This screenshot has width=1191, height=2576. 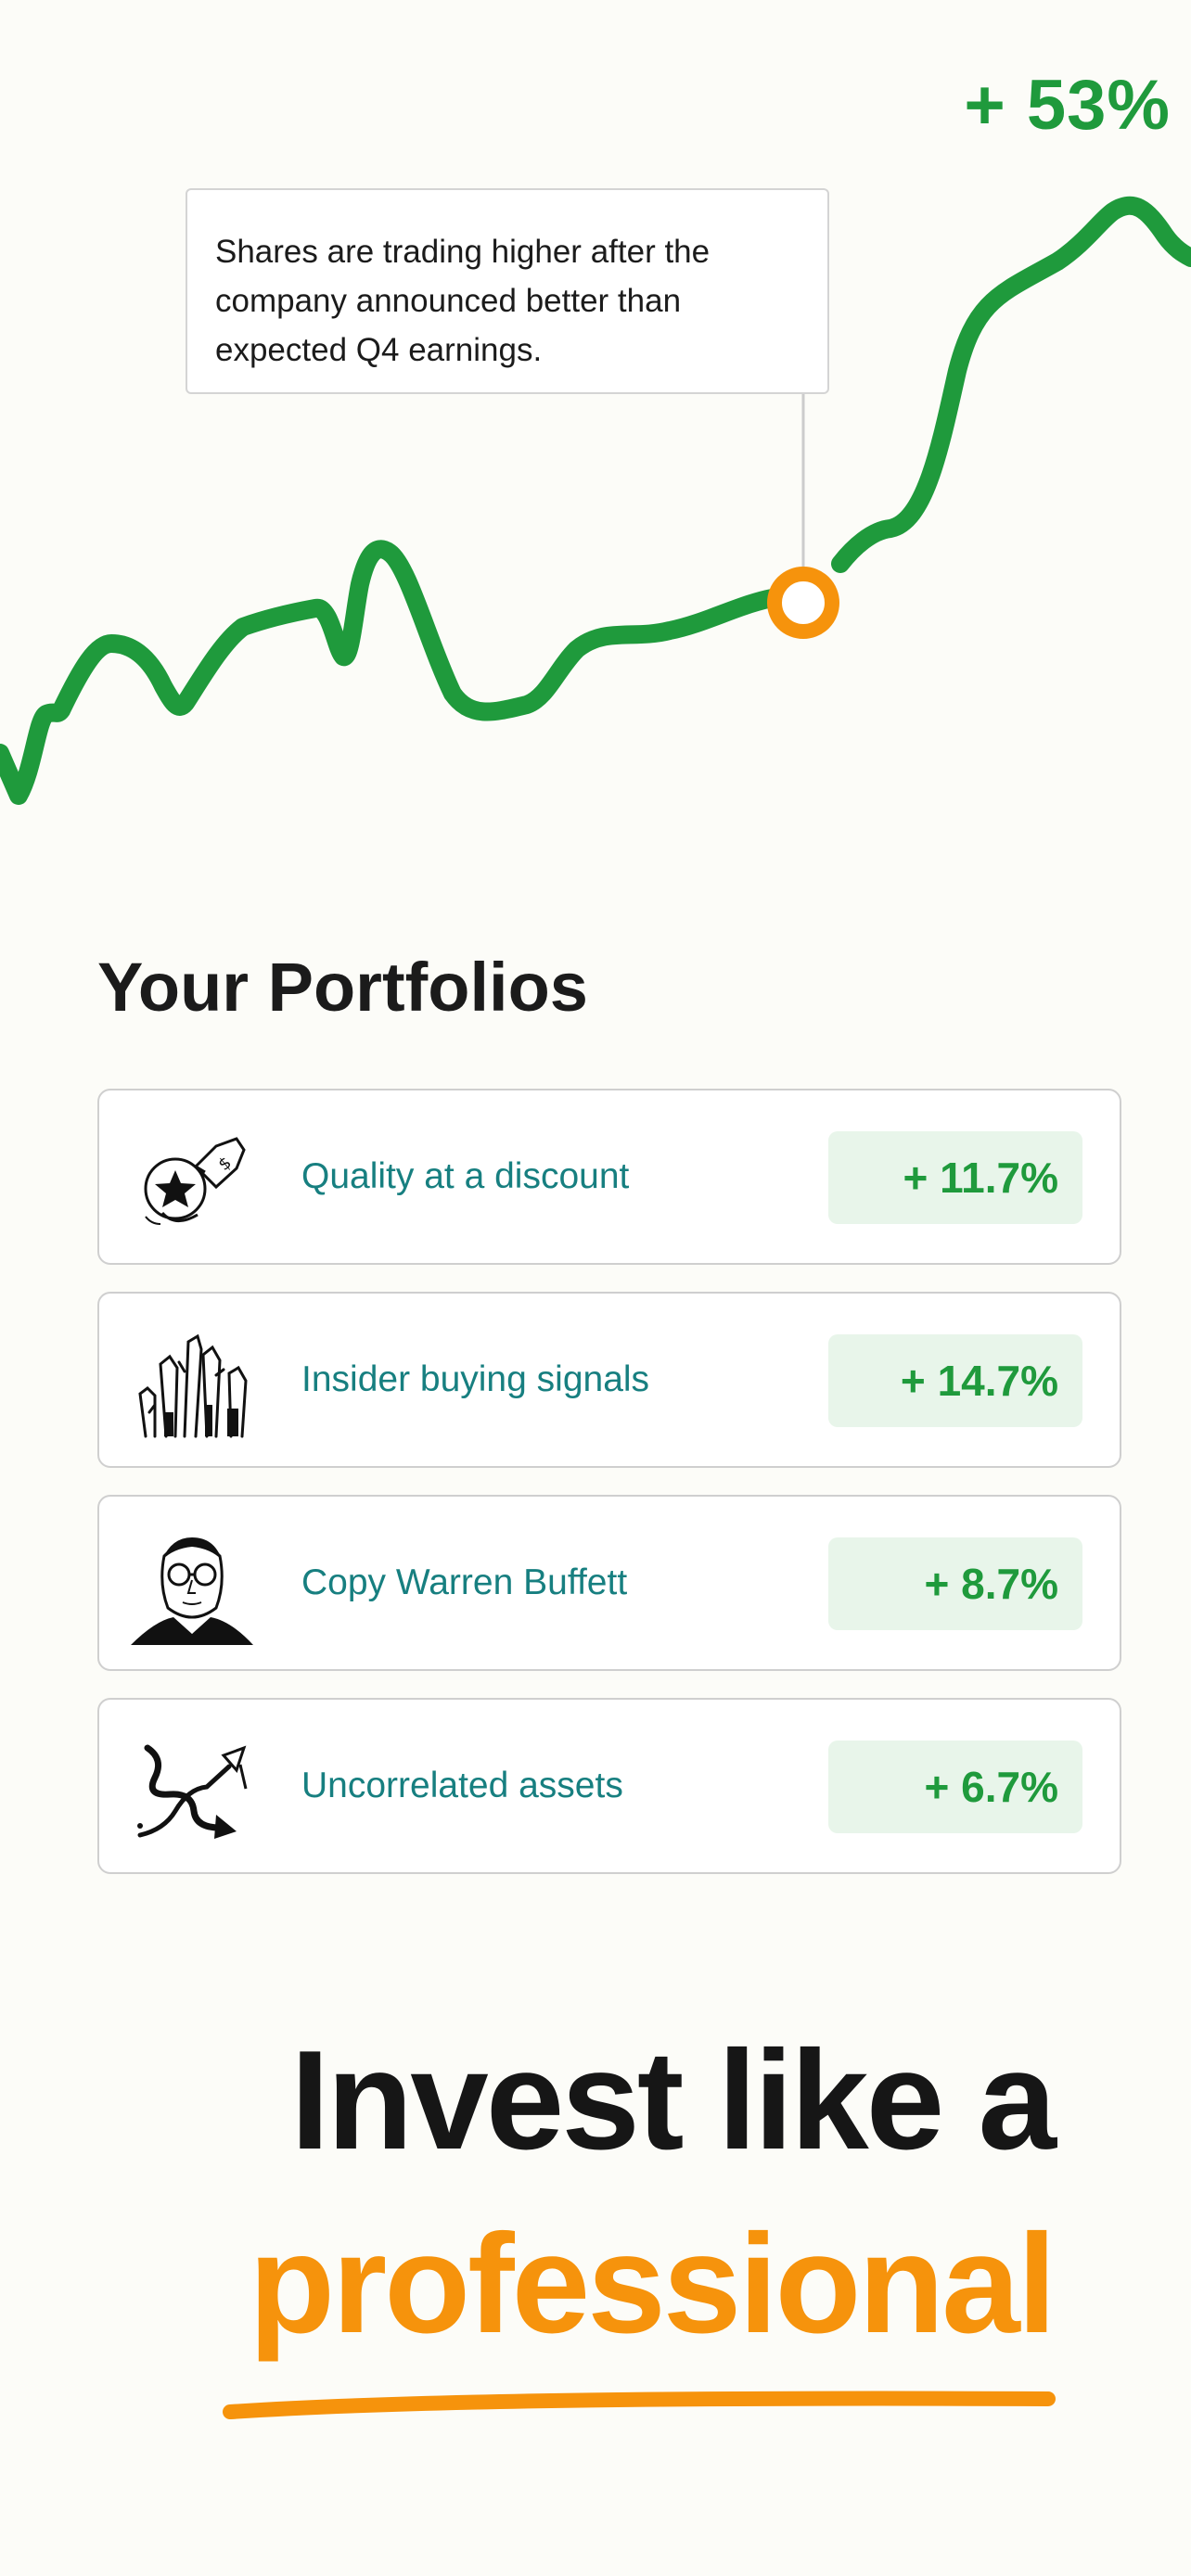 I want to click on portfolio-card-buffett: Copy Warren Buffett + 8.7%, so click(x=609, y=1583).